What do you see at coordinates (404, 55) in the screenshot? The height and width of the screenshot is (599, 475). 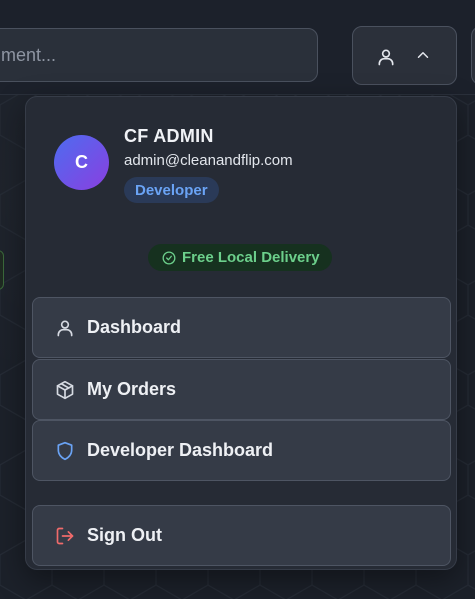 I see `user-menu-button` at bounding box center [404, 55].